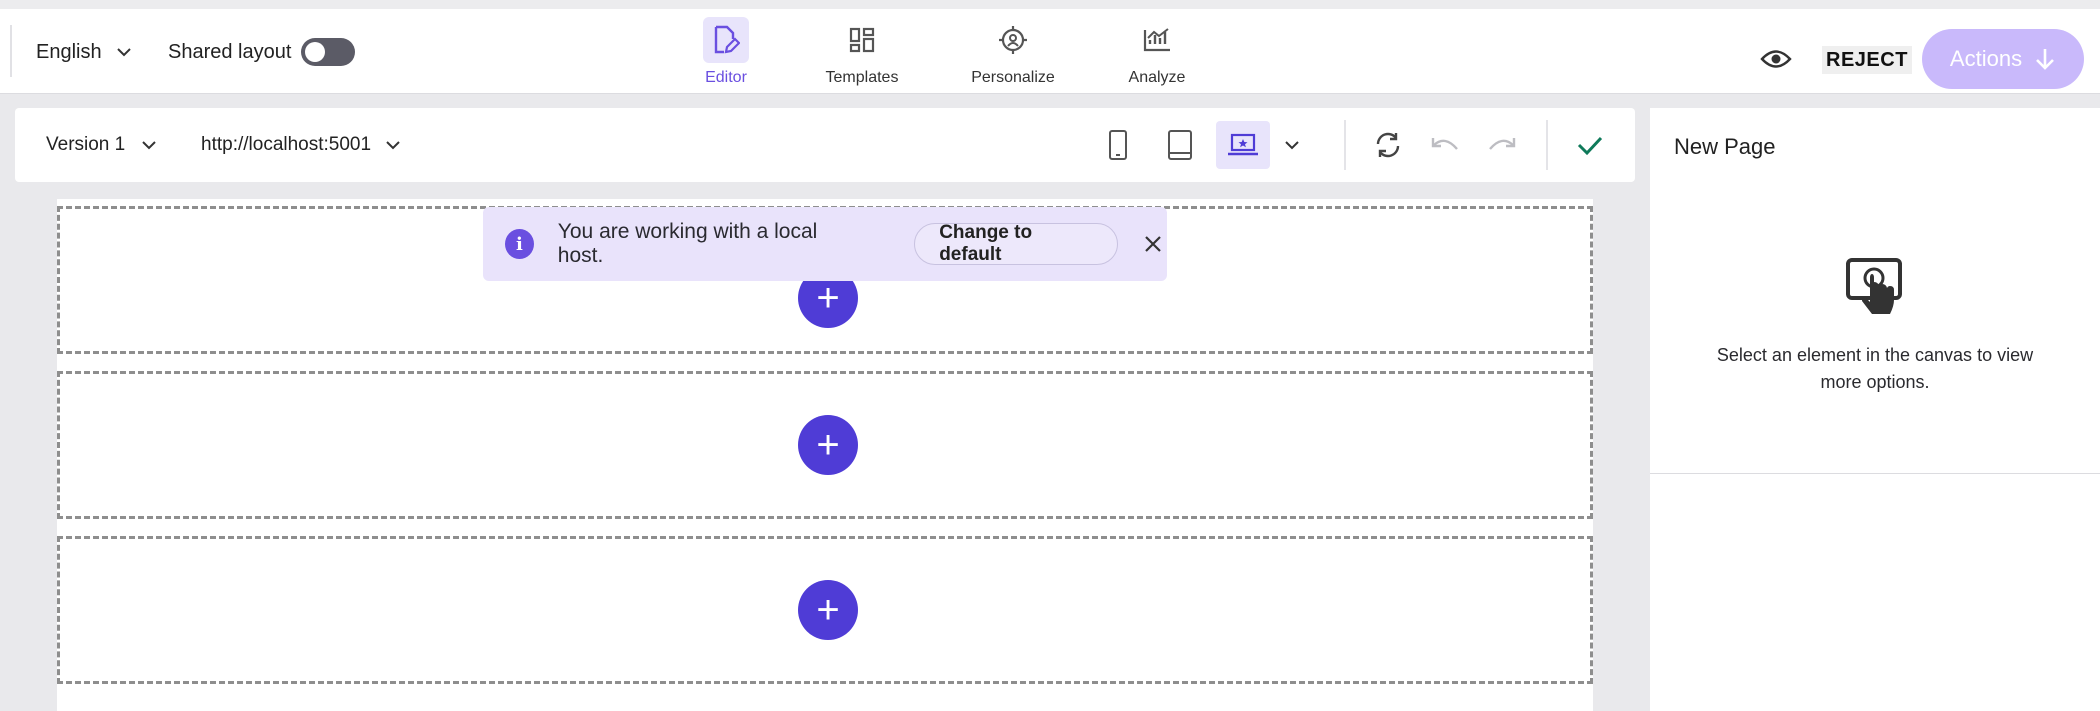 The width and height of the screenshot is (2100, 711). What do you see at coordinates (230, 51) in the screenshot?
I see `shared-layout-label: Shared layout` at bounding box center [230, 51].